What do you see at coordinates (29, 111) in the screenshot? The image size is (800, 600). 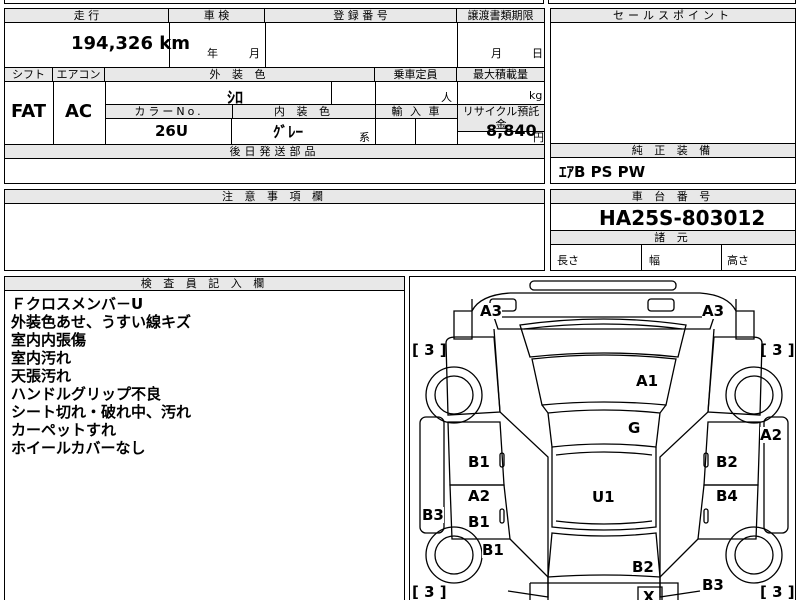 I see `shift-value: FAT` at bounding box center [29, 111].